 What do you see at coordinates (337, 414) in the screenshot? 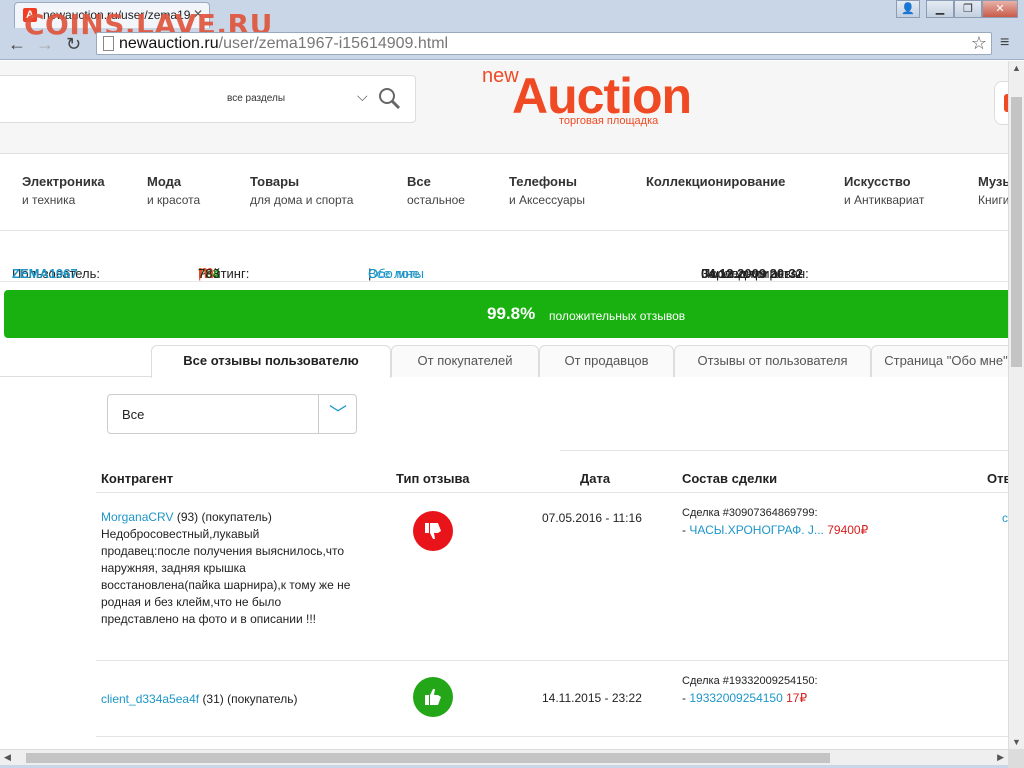
I see `chevron-down-icon: ﹀` at bounding box center [337, 414].